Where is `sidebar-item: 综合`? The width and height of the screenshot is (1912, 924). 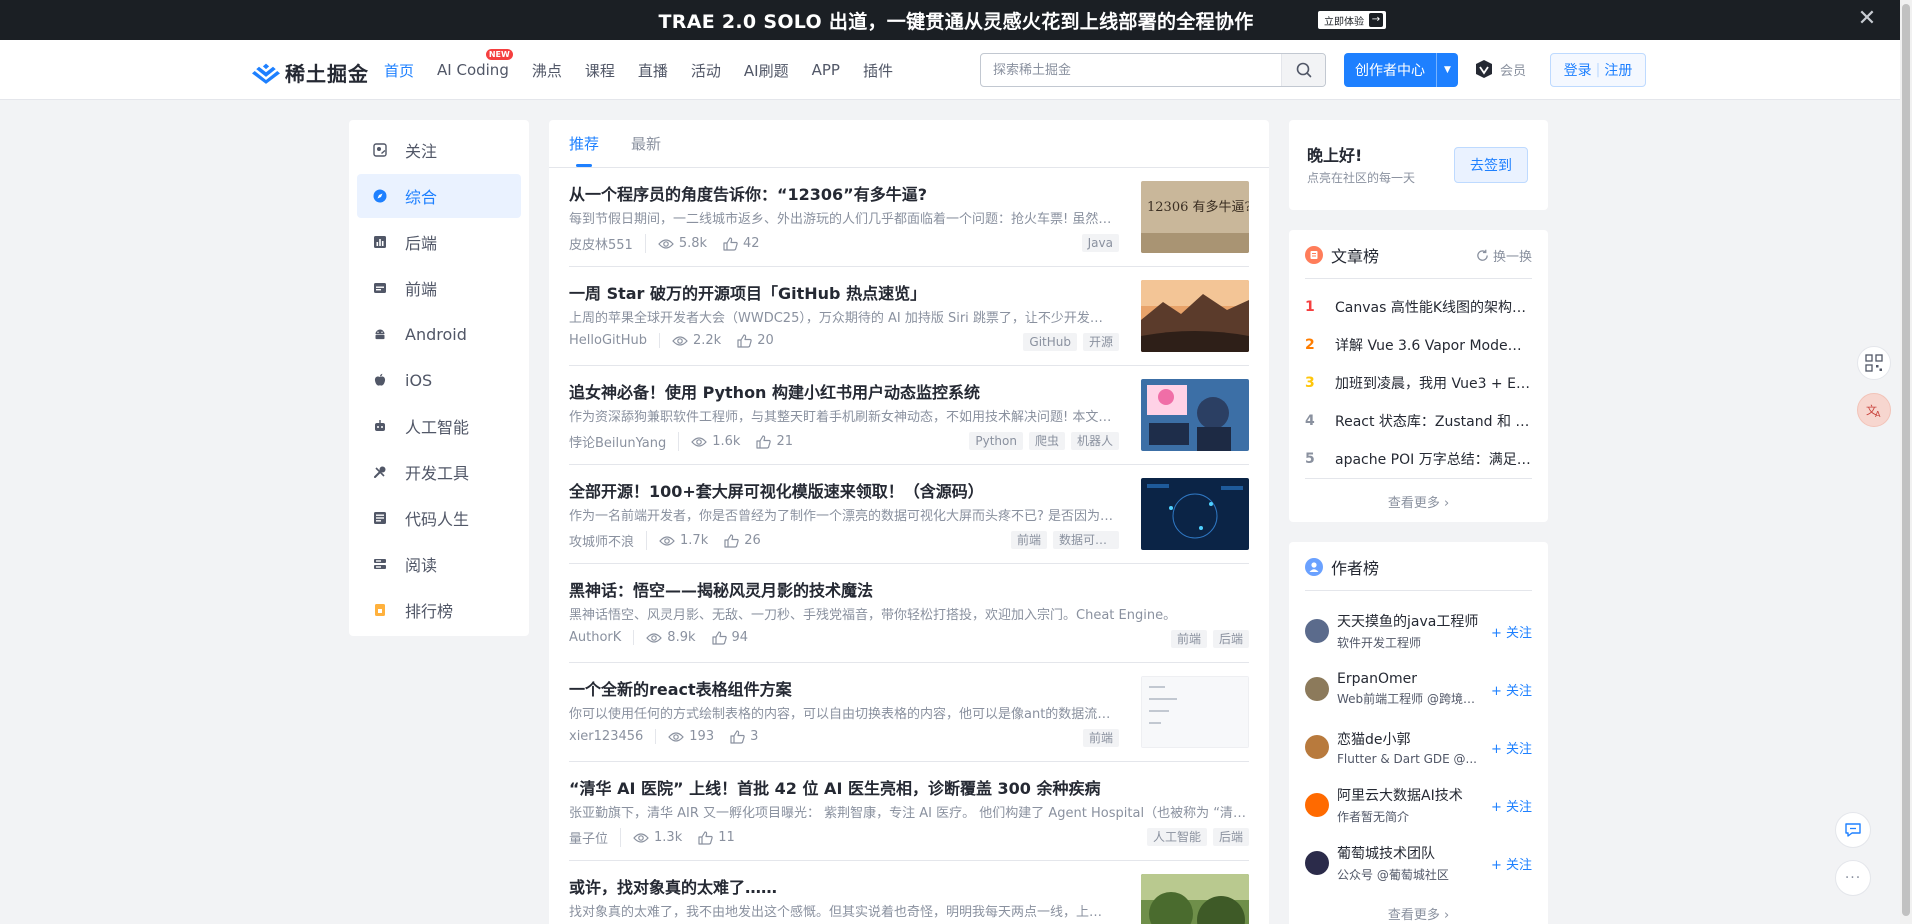 sidebar-item: 综合 is located at coordinates (439, 196).